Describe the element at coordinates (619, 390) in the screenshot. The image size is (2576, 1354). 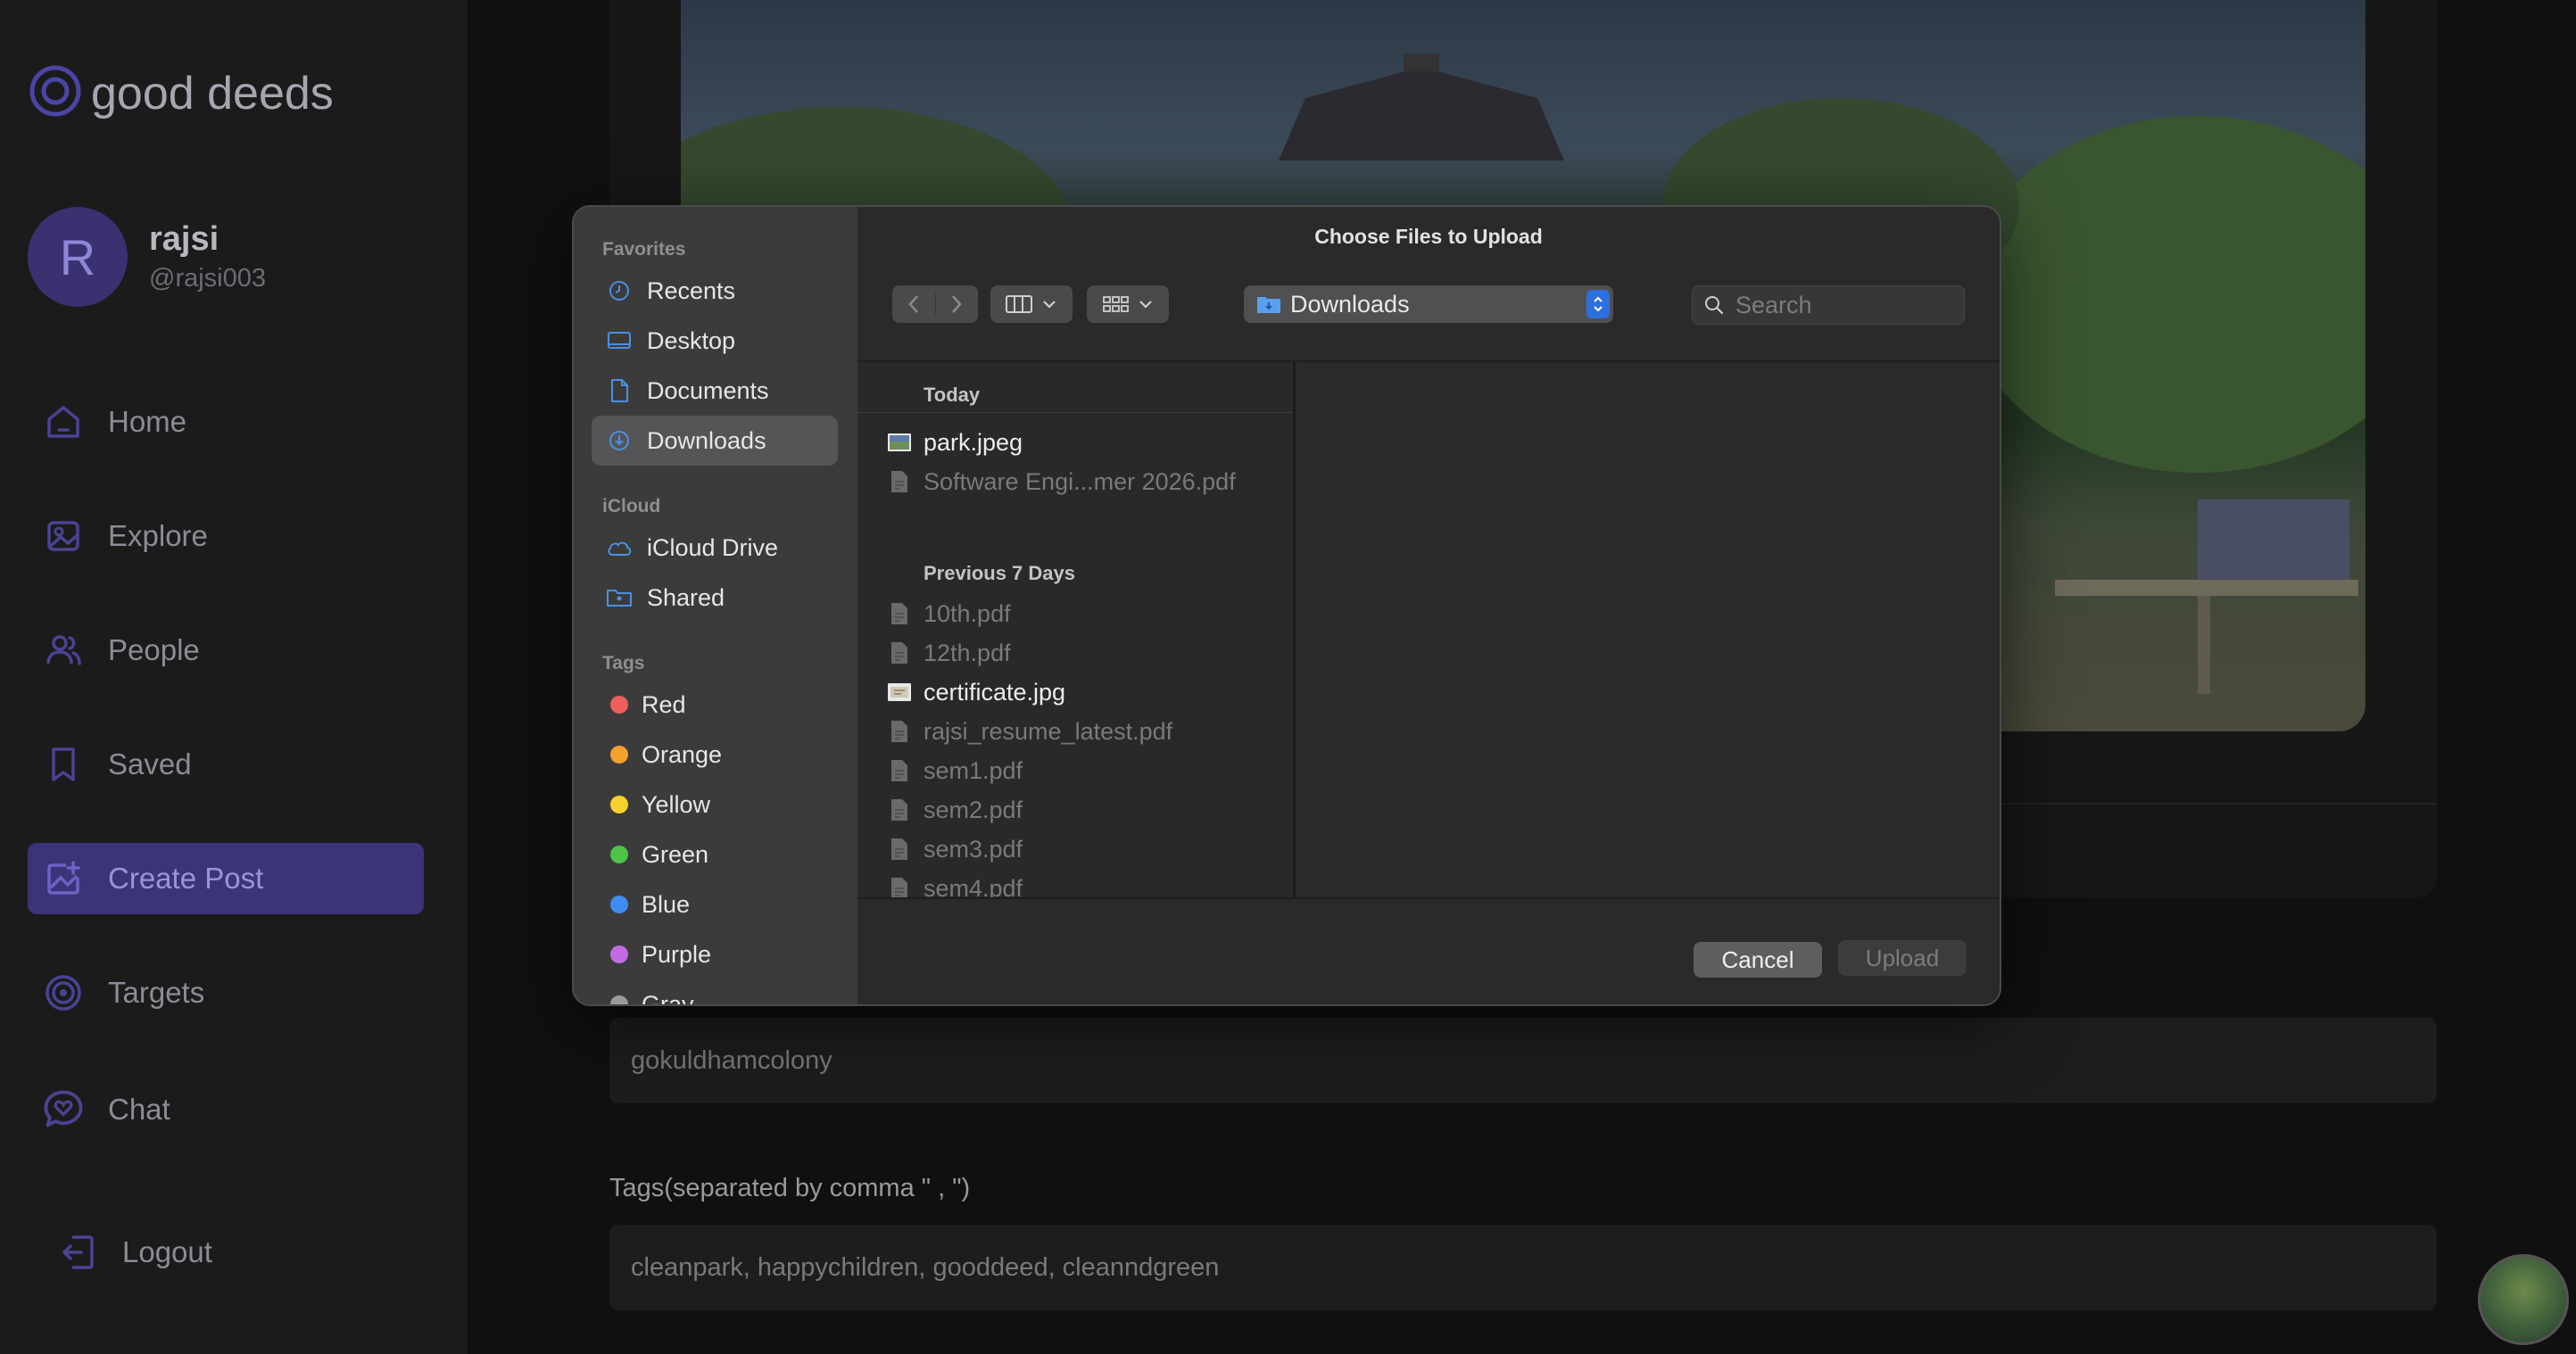
I see `document-icon` at that location.